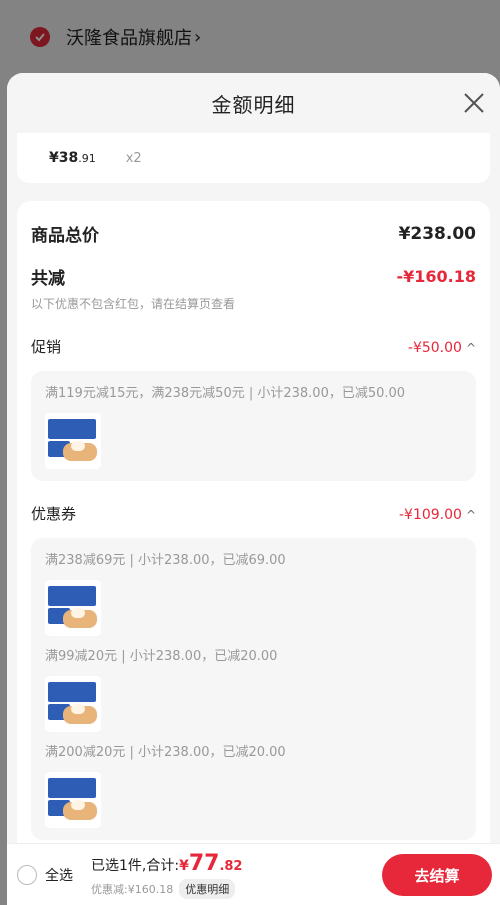  What do you see at coordinates (436, 276) in the screenshot?
I see `reduce-value: -¥160.18` at bounding box center [436, 276].